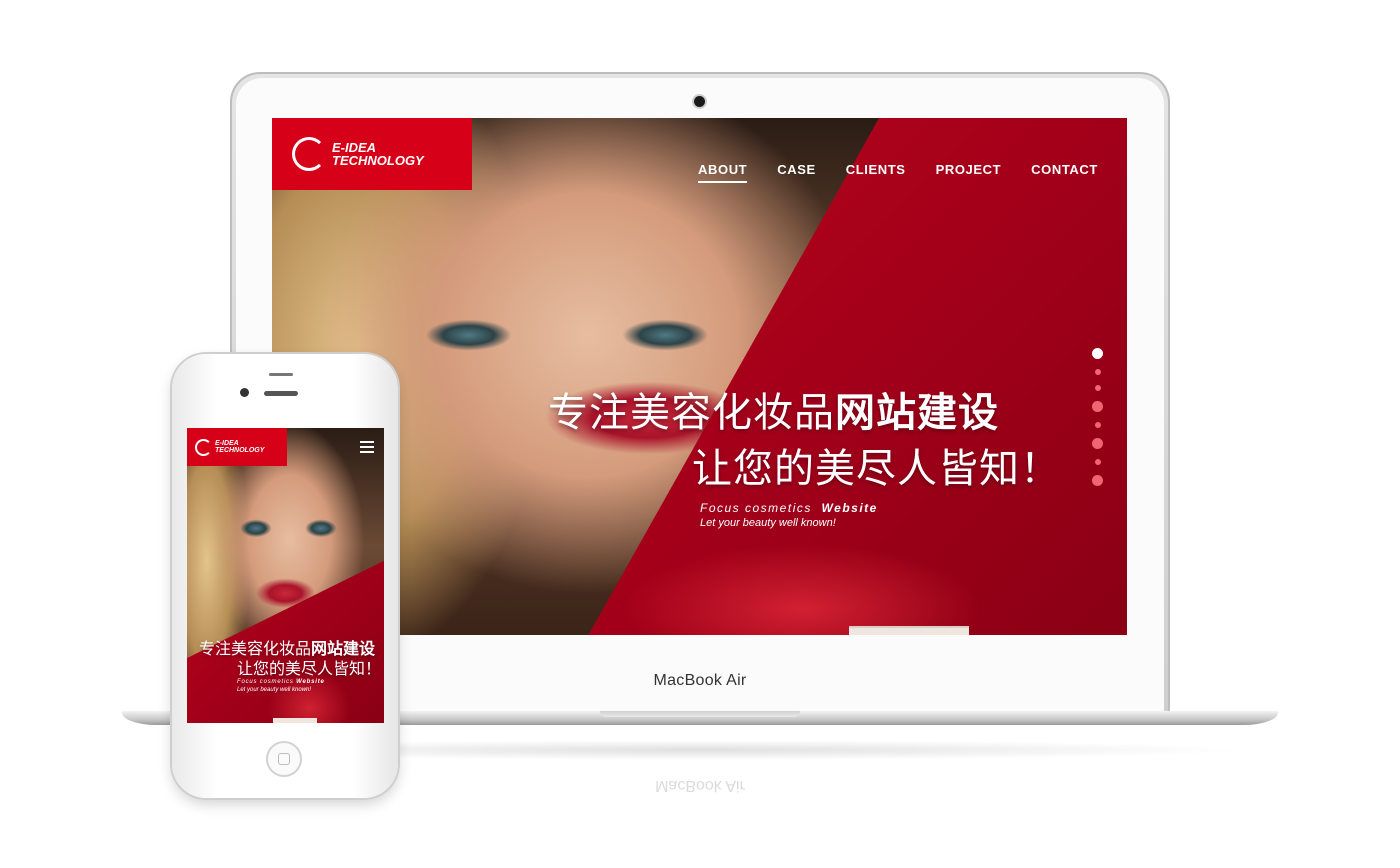  What do you see at coordinates (295, 720) in the screenshot?
I see `mobile-product-card-strip` at bounding box center [295, 720].